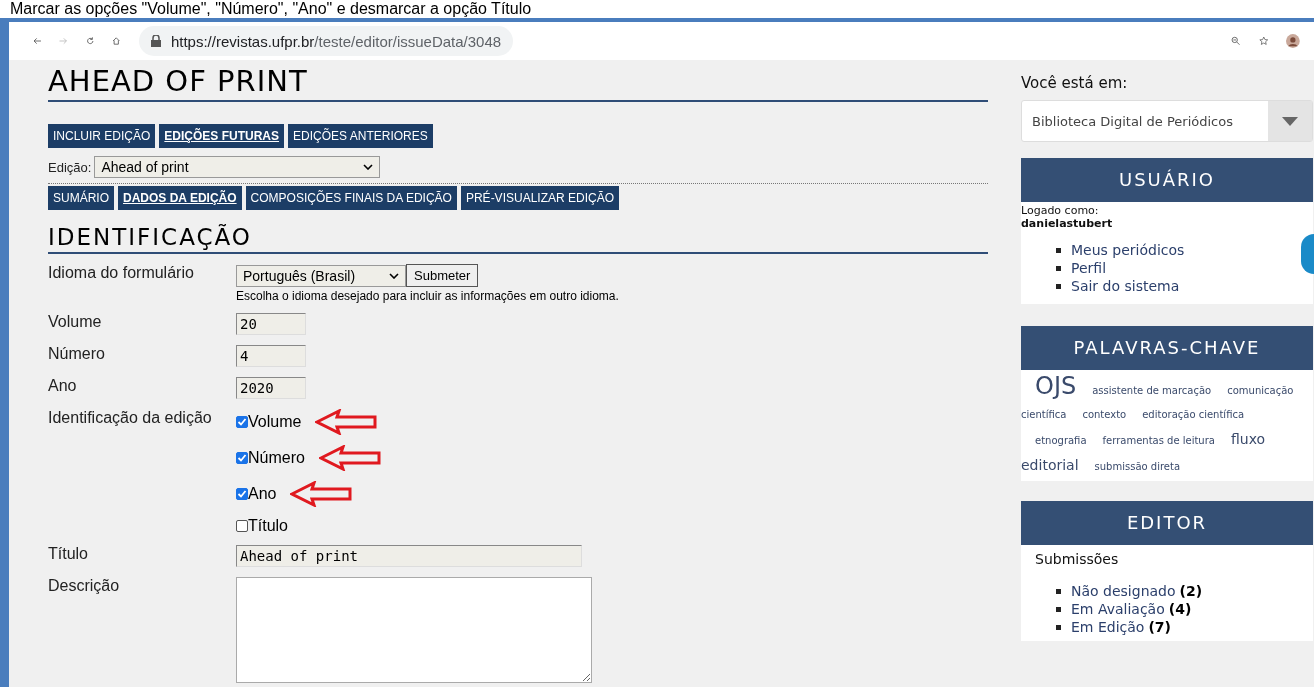  Describe the element at coordinates (1167, 348) in the screenshot. I see `block-header: PALAVRAS-CHAVE` at that location.